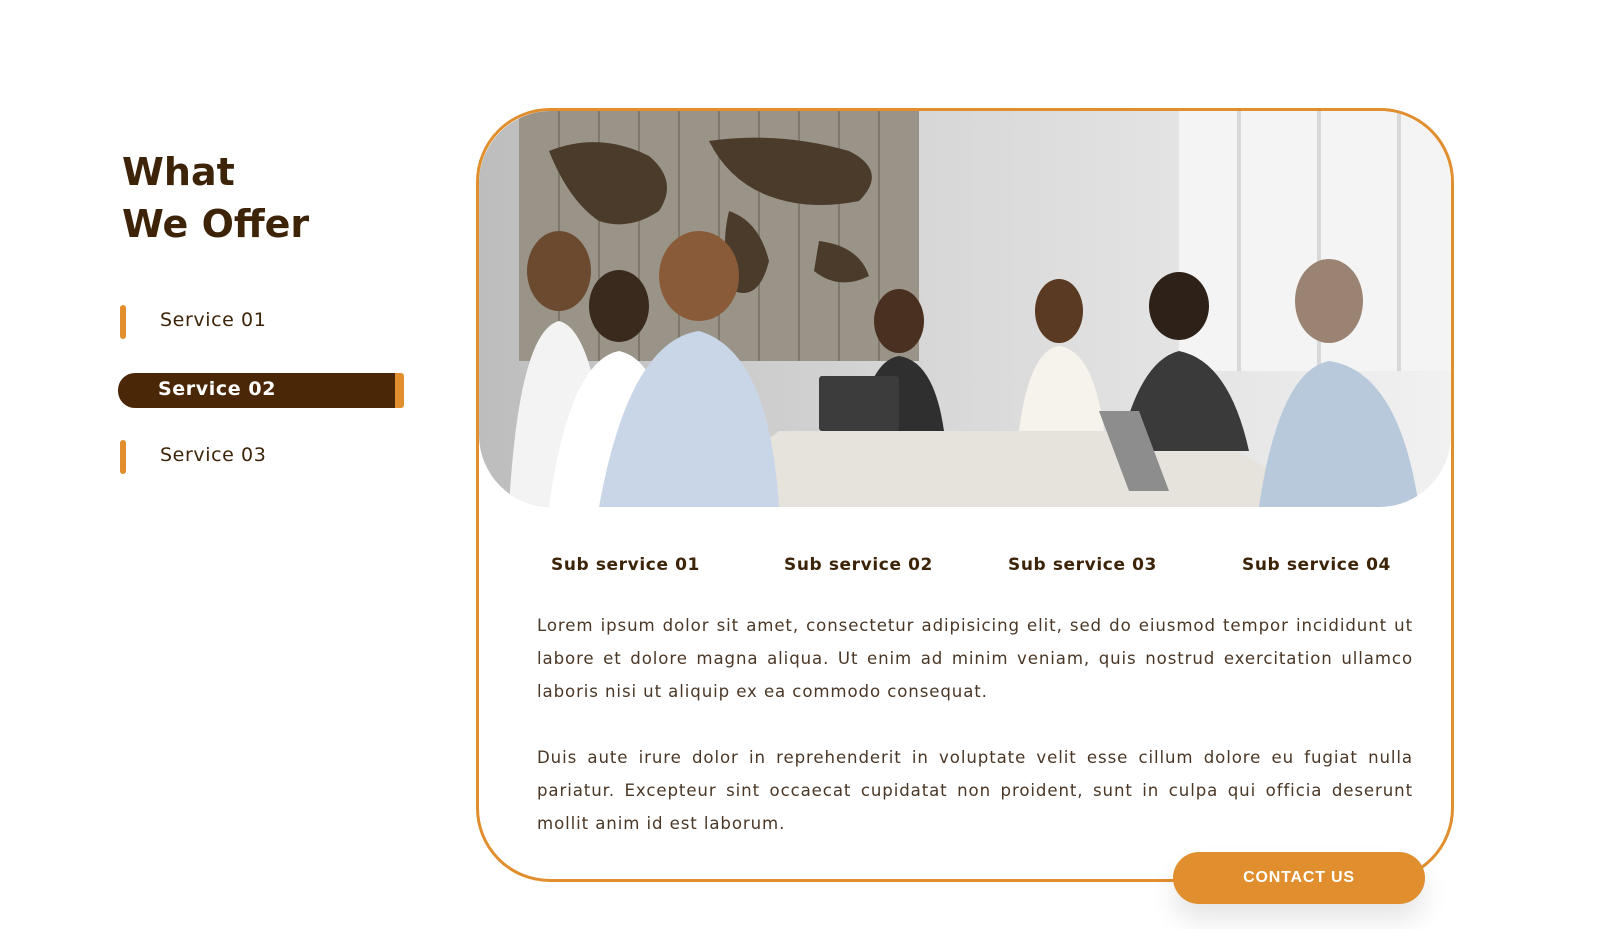  Describe the element at coordinates (217, 389) in the screenshot. I see `service-label: Service 02` at that location.